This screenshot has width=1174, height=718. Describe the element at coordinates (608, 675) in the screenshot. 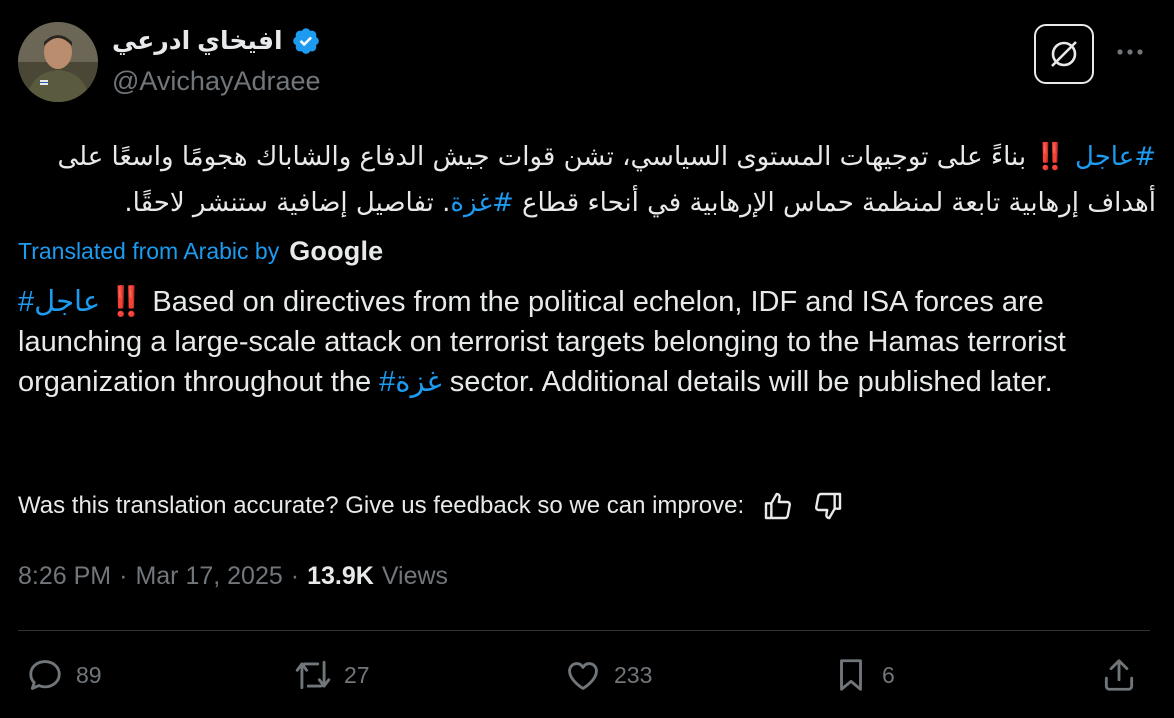

I see `like-button: 233` at that location.